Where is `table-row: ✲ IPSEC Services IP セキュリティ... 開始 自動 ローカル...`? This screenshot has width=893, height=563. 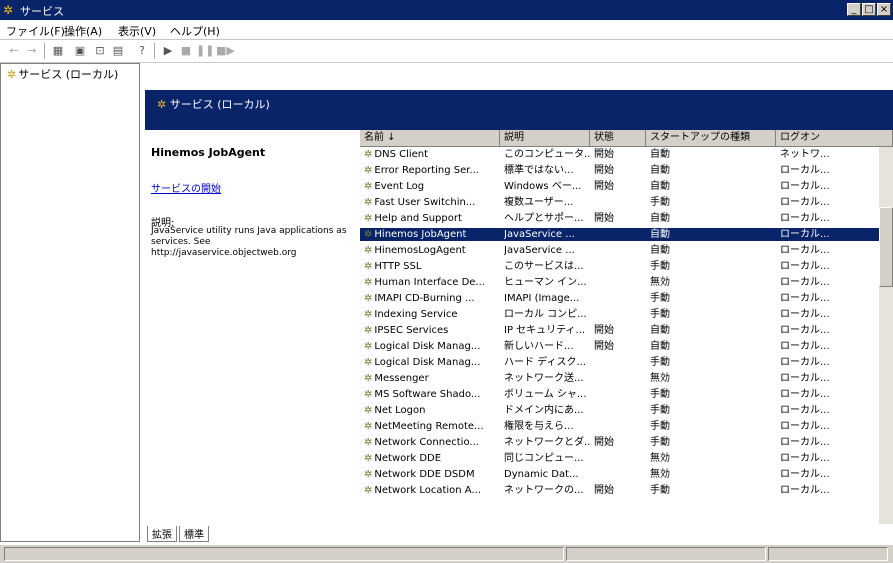
table-row: ✲ IPSEC Services IP セキュリティ... 開始 自動 ローカル... is located at coordinates (620, 330).